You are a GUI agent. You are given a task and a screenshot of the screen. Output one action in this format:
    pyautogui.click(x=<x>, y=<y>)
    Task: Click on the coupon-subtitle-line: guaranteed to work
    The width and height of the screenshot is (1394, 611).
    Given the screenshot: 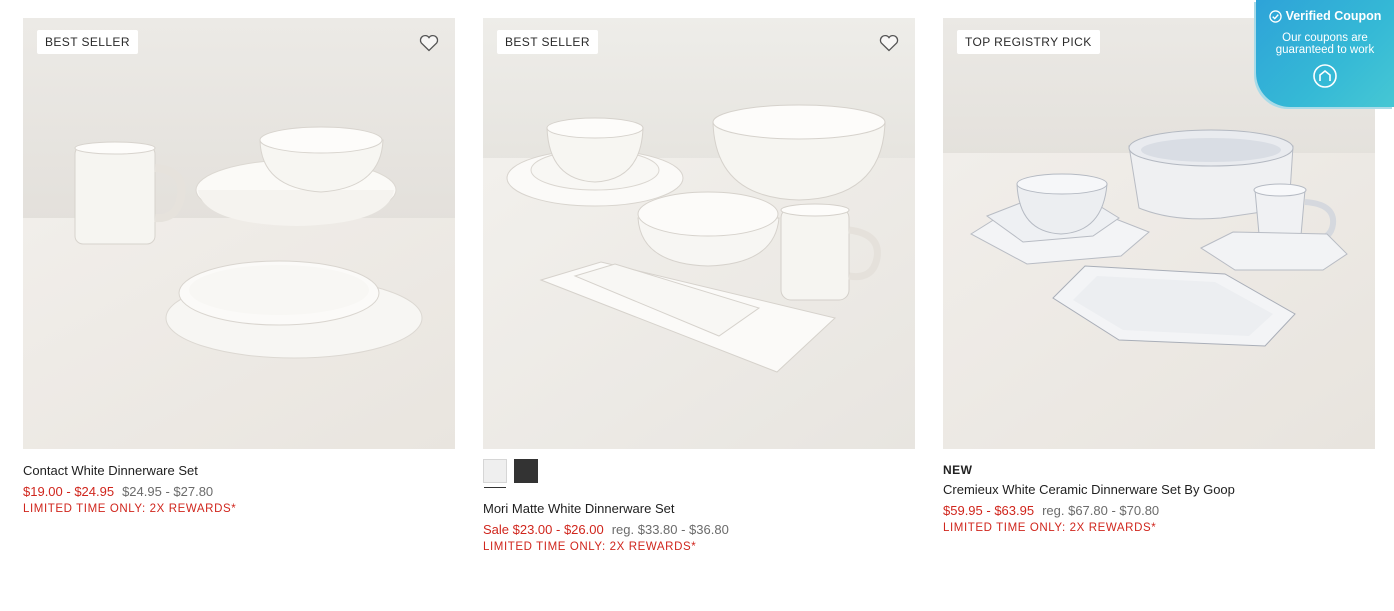 What is the action you would take?
    pyautogui.click(x=1325, y=50)
    